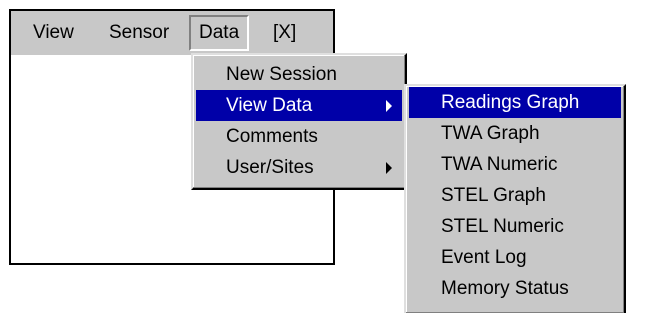  I want to click on submenu-item-stel-numeric: STEL Numeric, so click(515, 226).